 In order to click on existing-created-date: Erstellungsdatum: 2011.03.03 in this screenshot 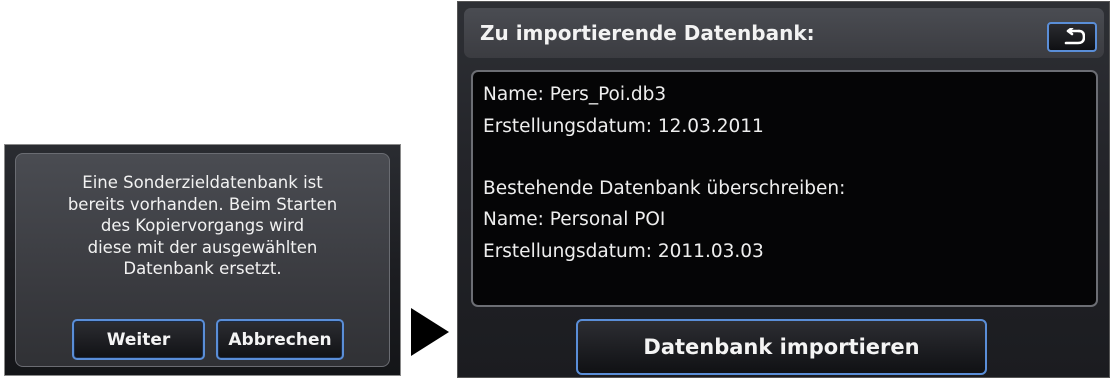, I will do `click(623, 251)`.